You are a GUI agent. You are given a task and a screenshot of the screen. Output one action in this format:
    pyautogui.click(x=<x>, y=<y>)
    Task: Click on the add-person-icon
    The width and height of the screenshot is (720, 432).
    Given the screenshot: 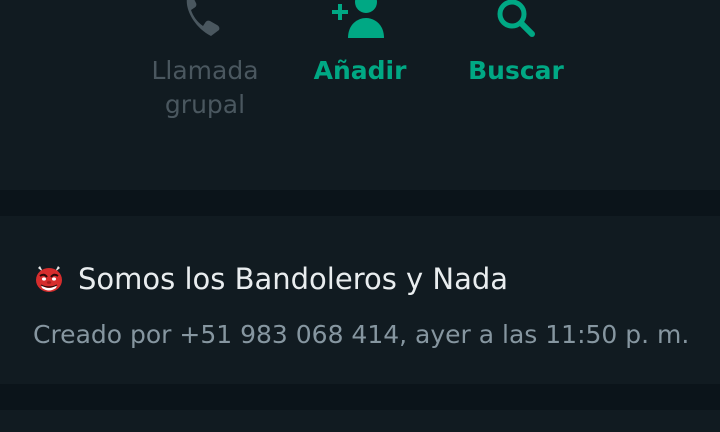 What is the action you would take?
    pyautogui.click(x=360, y=22)
    